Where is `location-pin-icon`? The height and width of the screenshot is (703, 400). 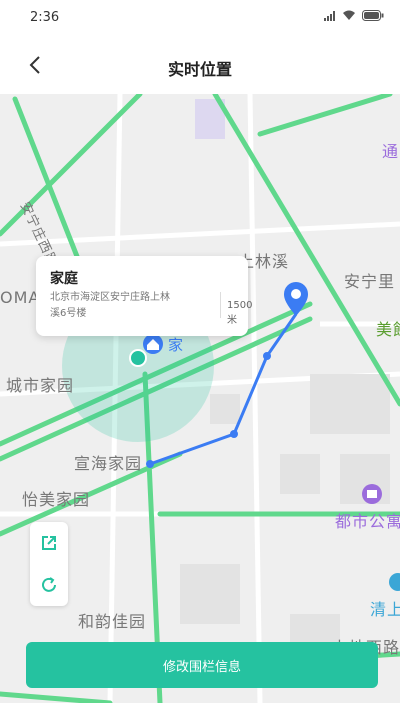 location-pin-icon is located at coordinates (296, 299).